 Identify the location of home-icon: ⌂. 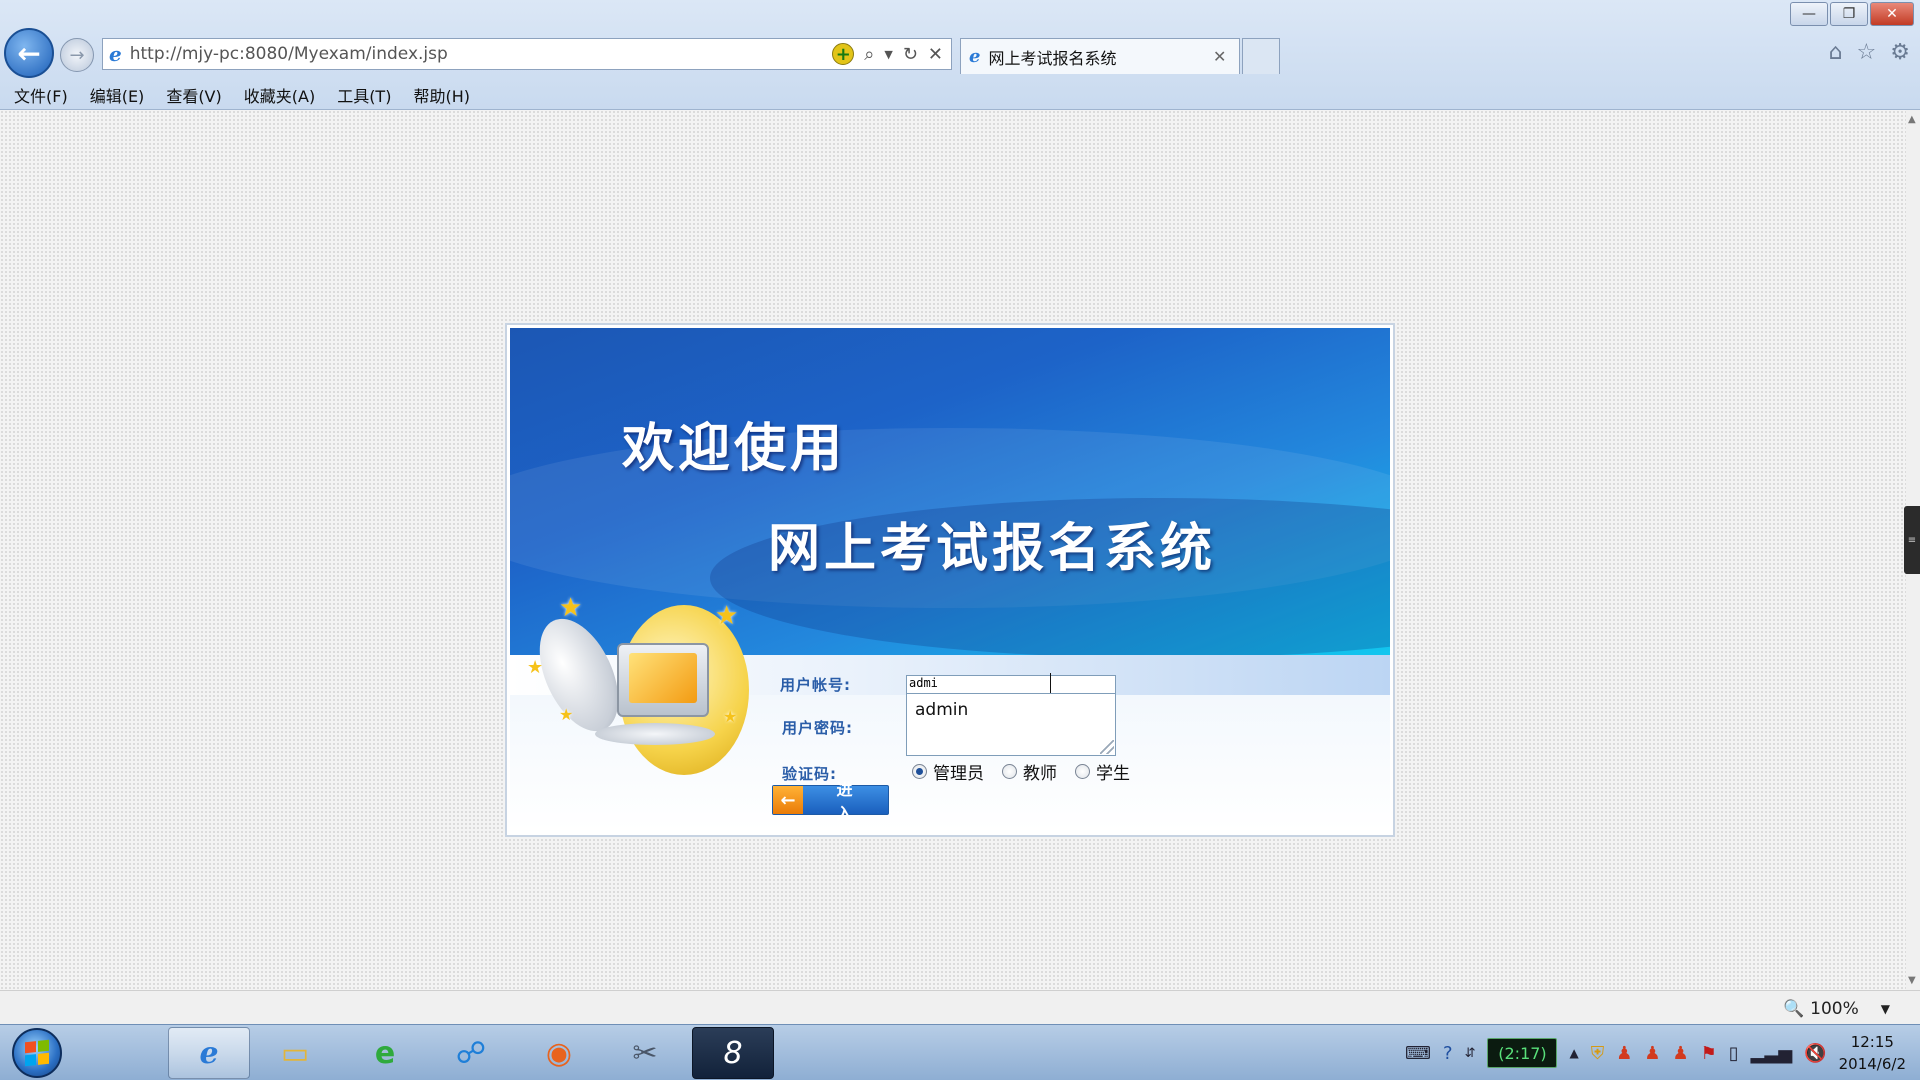
(1836, 52).